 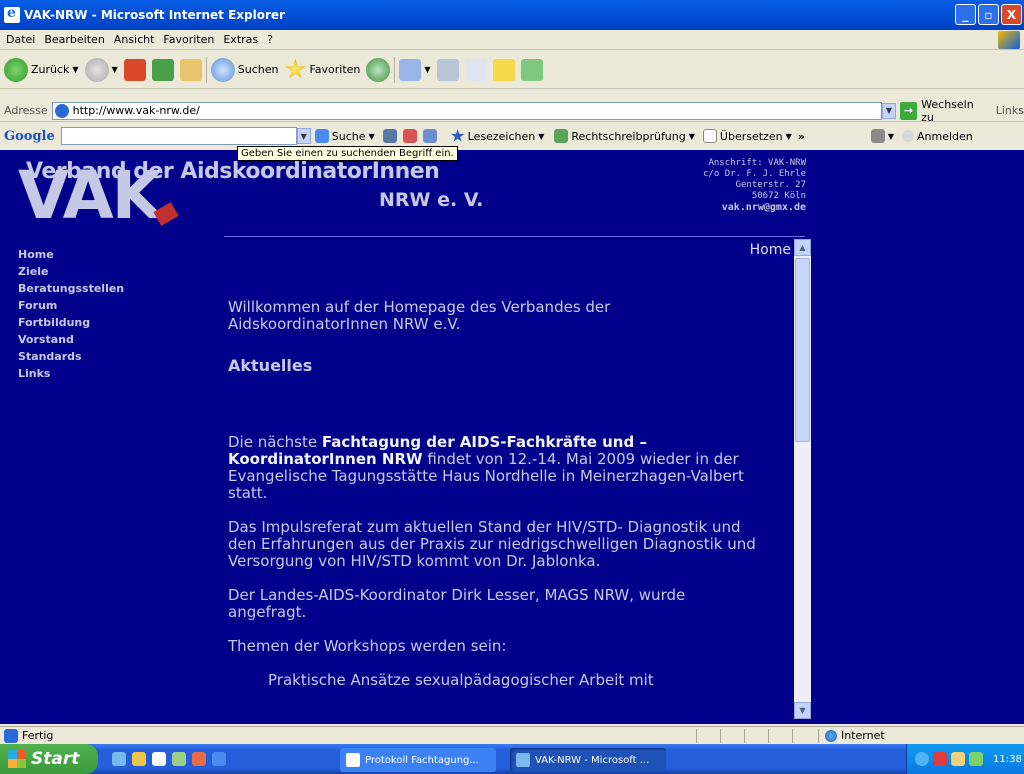 What do you see at coordinates (409, 136) in the screenshot?
I see `popup-blocker-icon` at bounding box center [409, 136].